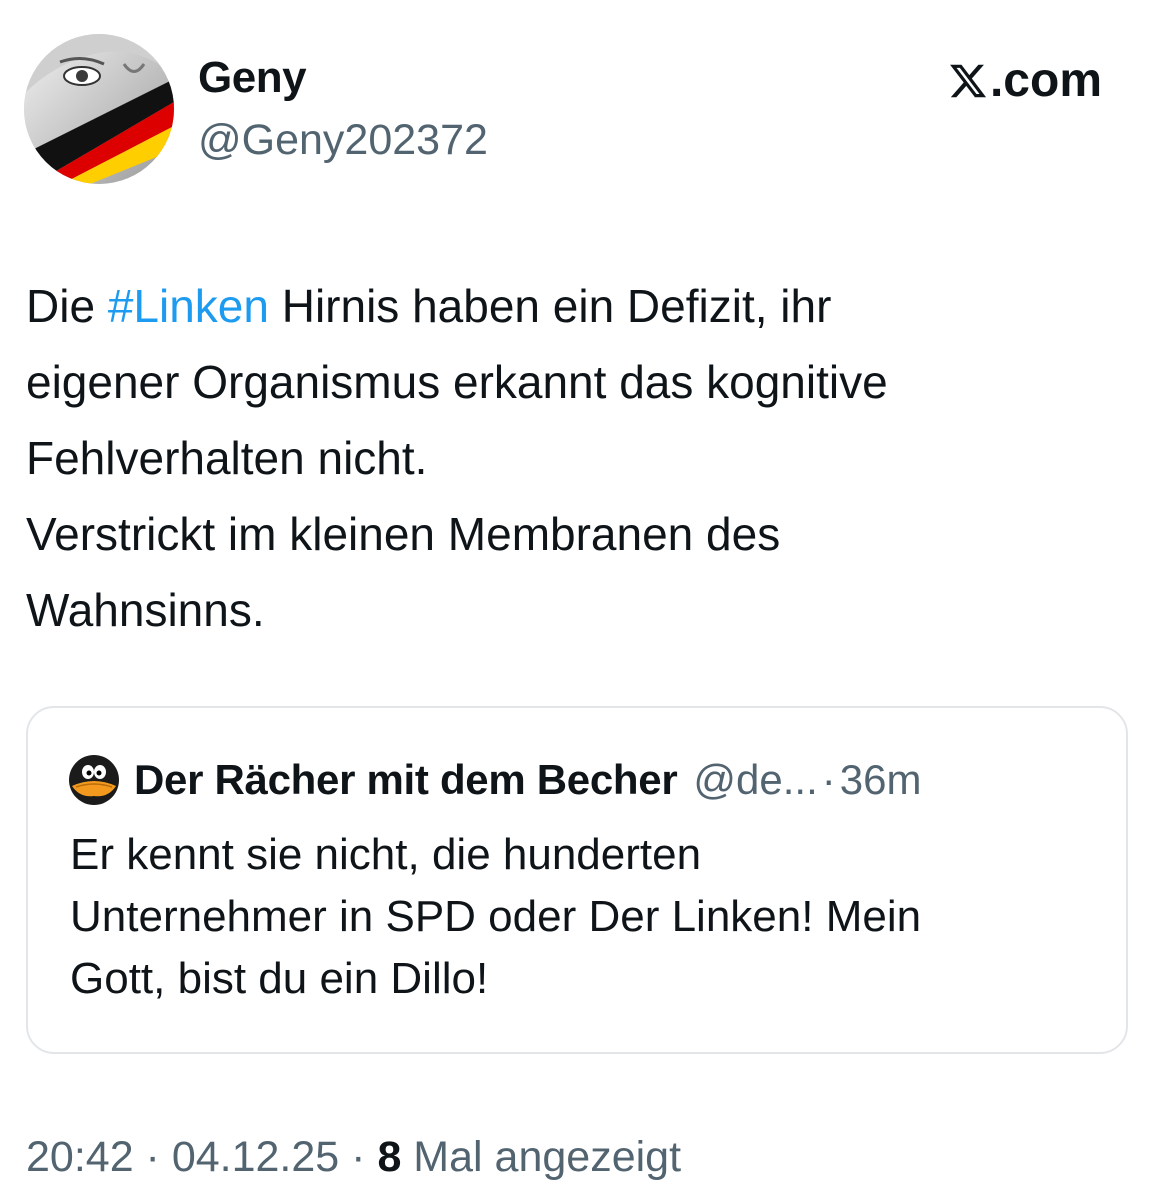 The height and width of the screenshot is (1200, 1154). I want to click on tweet-date: 04.12.25, so click(255, 1157).